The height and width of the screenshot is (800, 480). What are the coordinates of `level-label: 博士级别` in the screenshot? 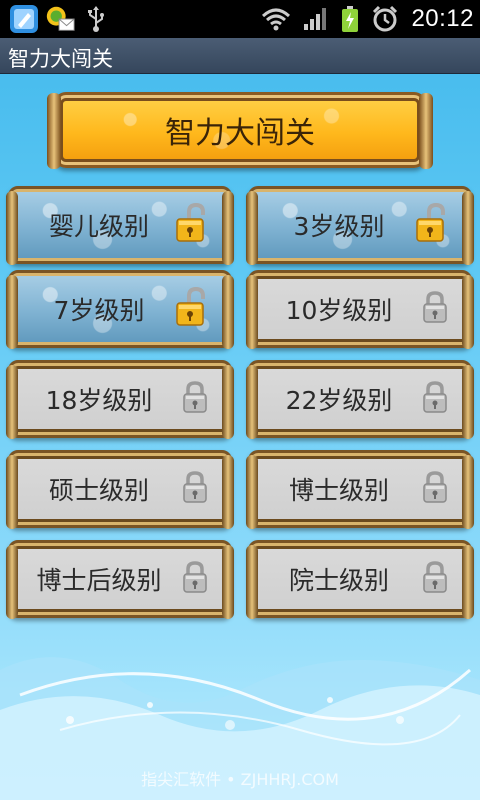 It's located at (338, 490).